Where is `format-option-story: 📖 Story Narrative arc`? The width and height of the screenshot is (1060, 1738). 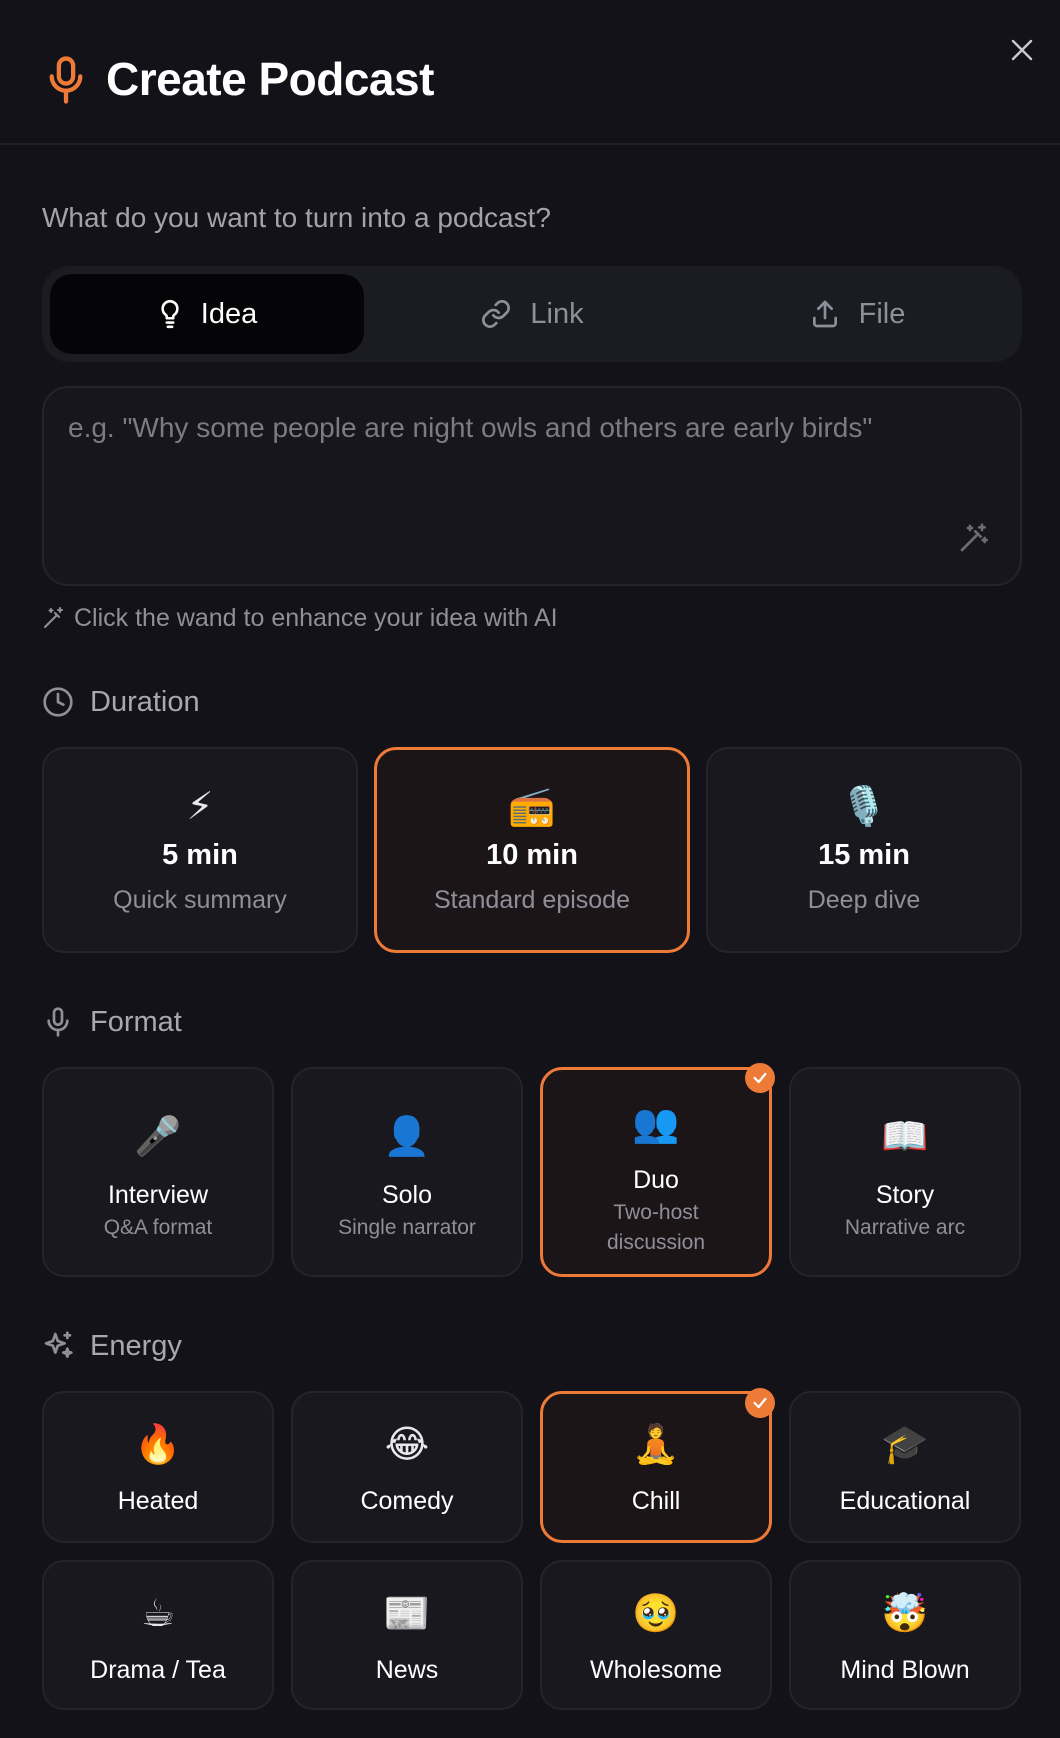 format-option-story: 📖 Story Narrative arc is located at coordinates (905, 1172).